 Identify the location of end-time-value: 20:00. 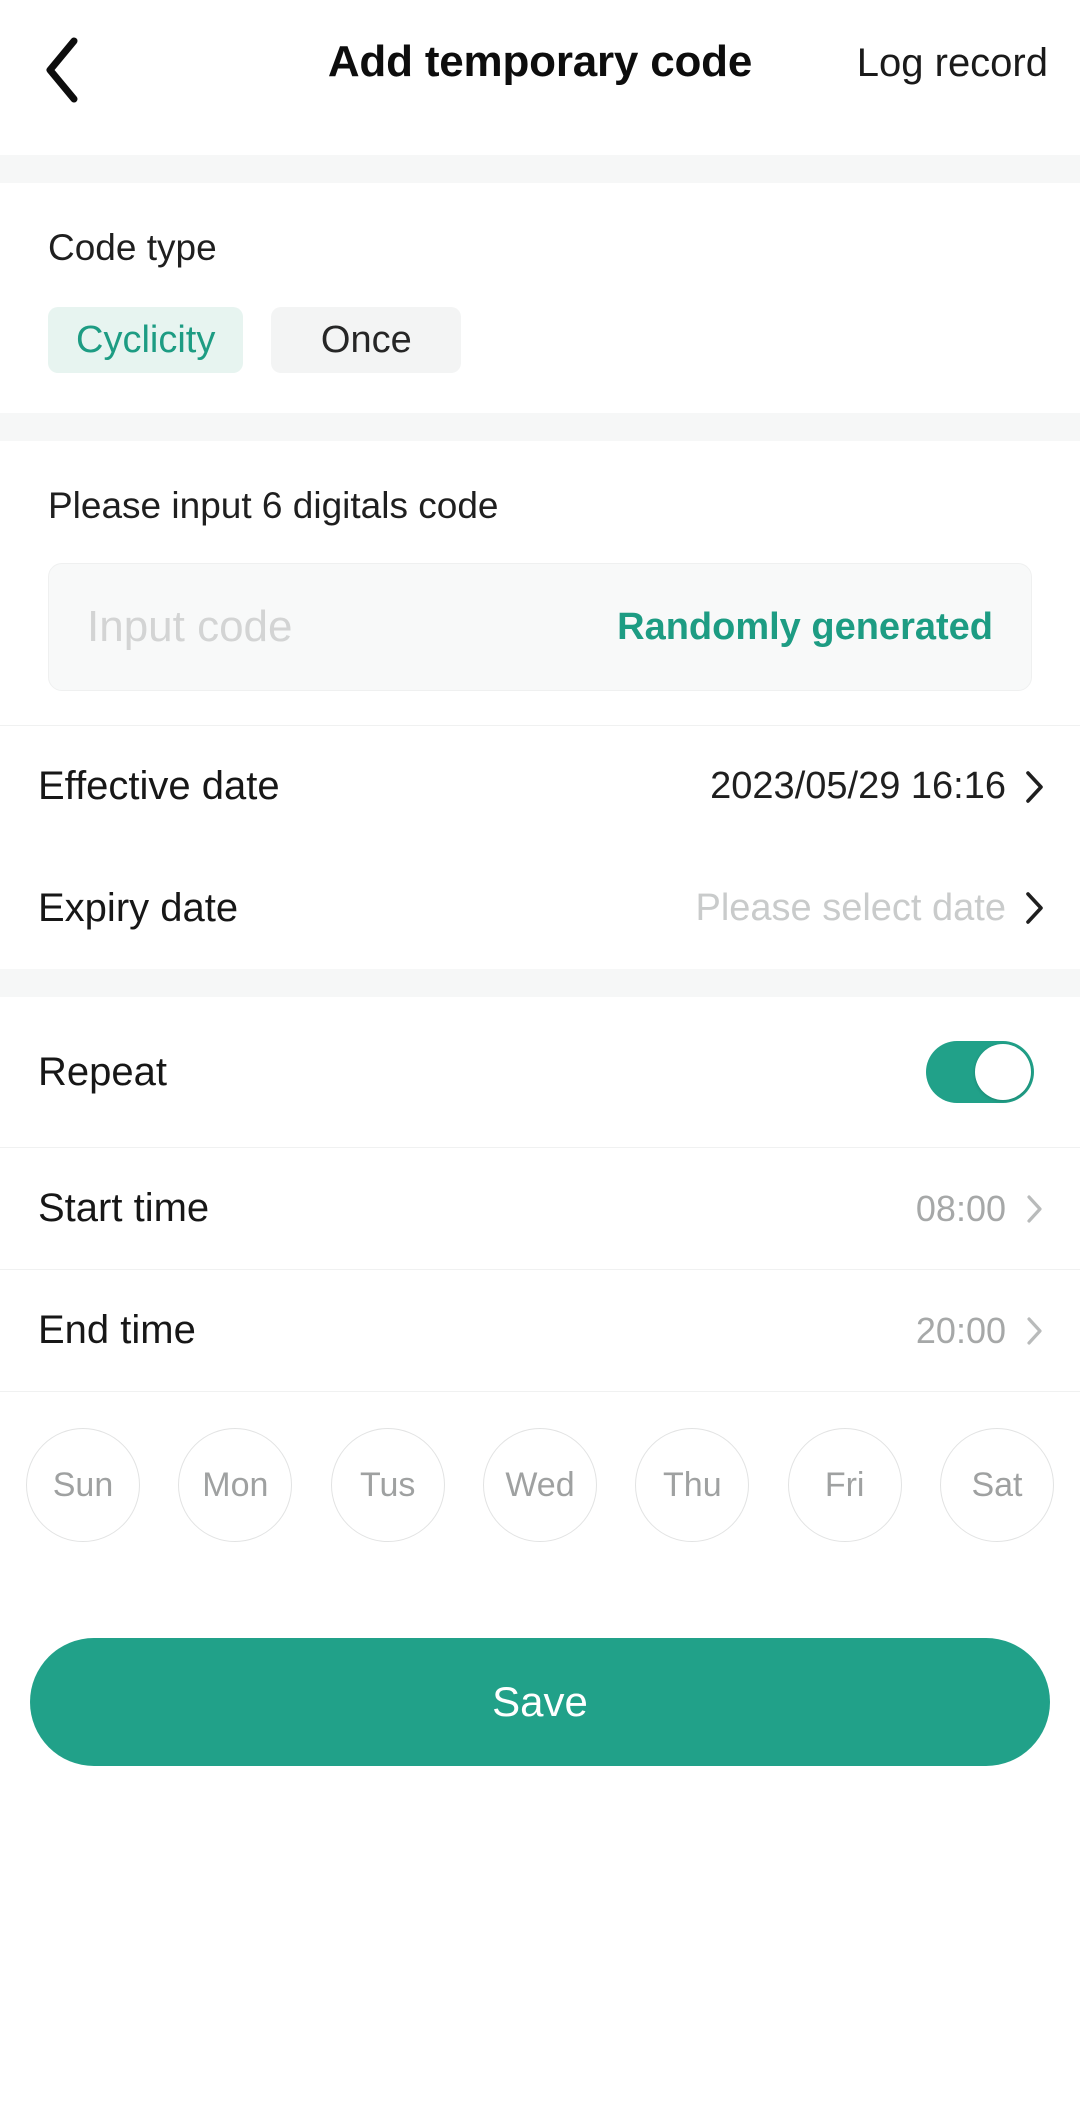
(960, 1330).